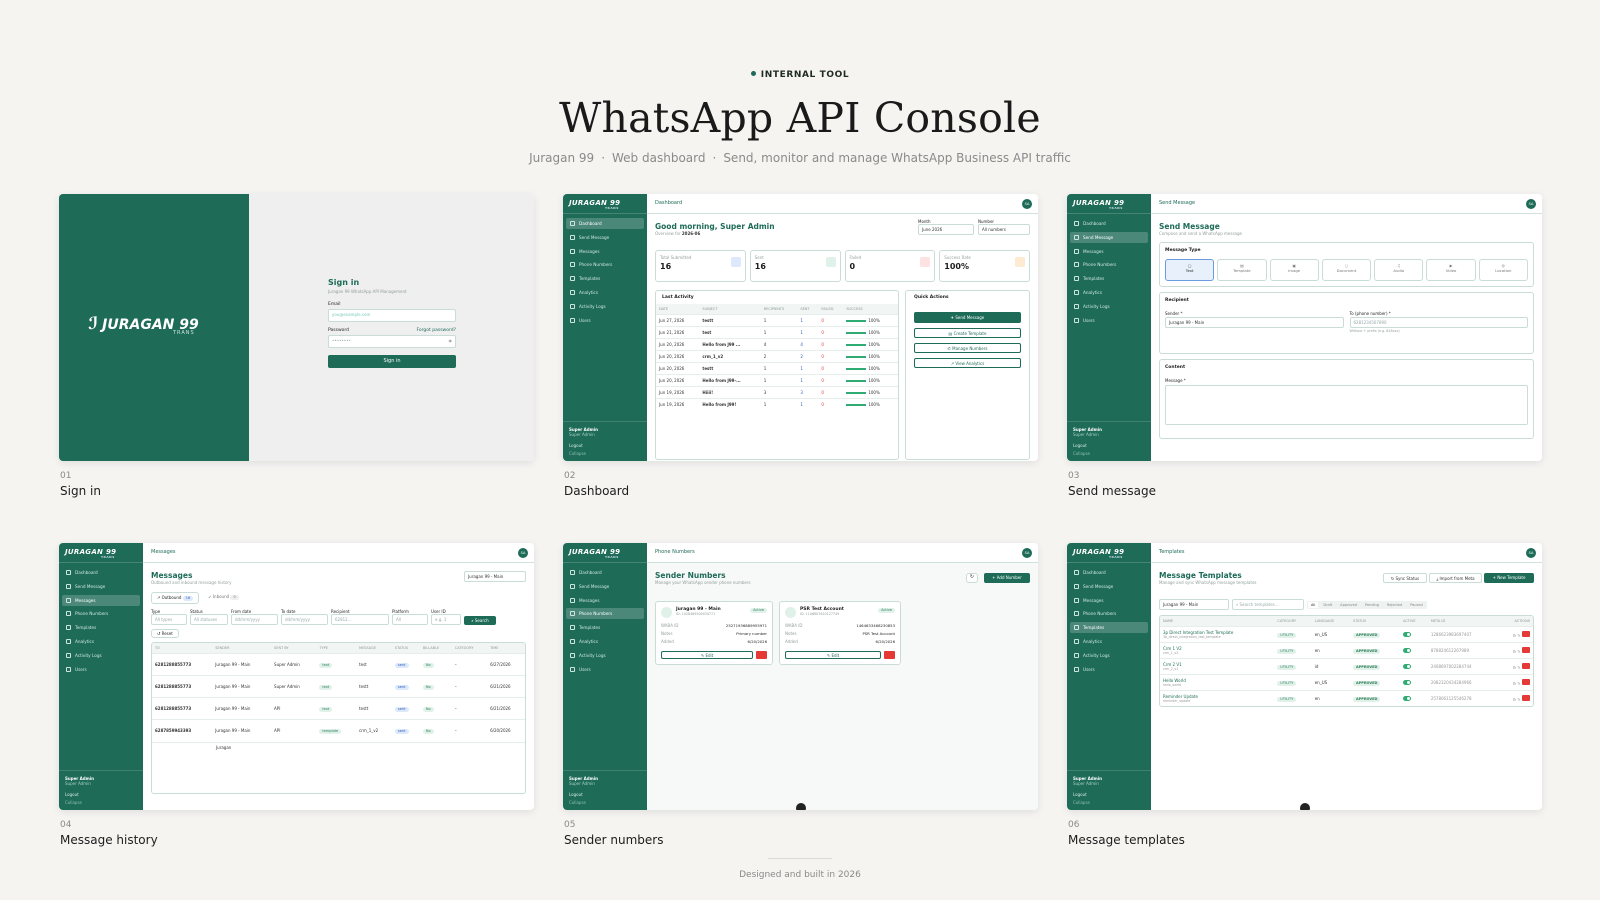 This screenshot has height=900, width=1600. What do you see at coordinates (967, 348) in the screenshot?
I see `quick-manage-numbers-button: ✆ Manage Numbers` at bounding box center [967, 348].